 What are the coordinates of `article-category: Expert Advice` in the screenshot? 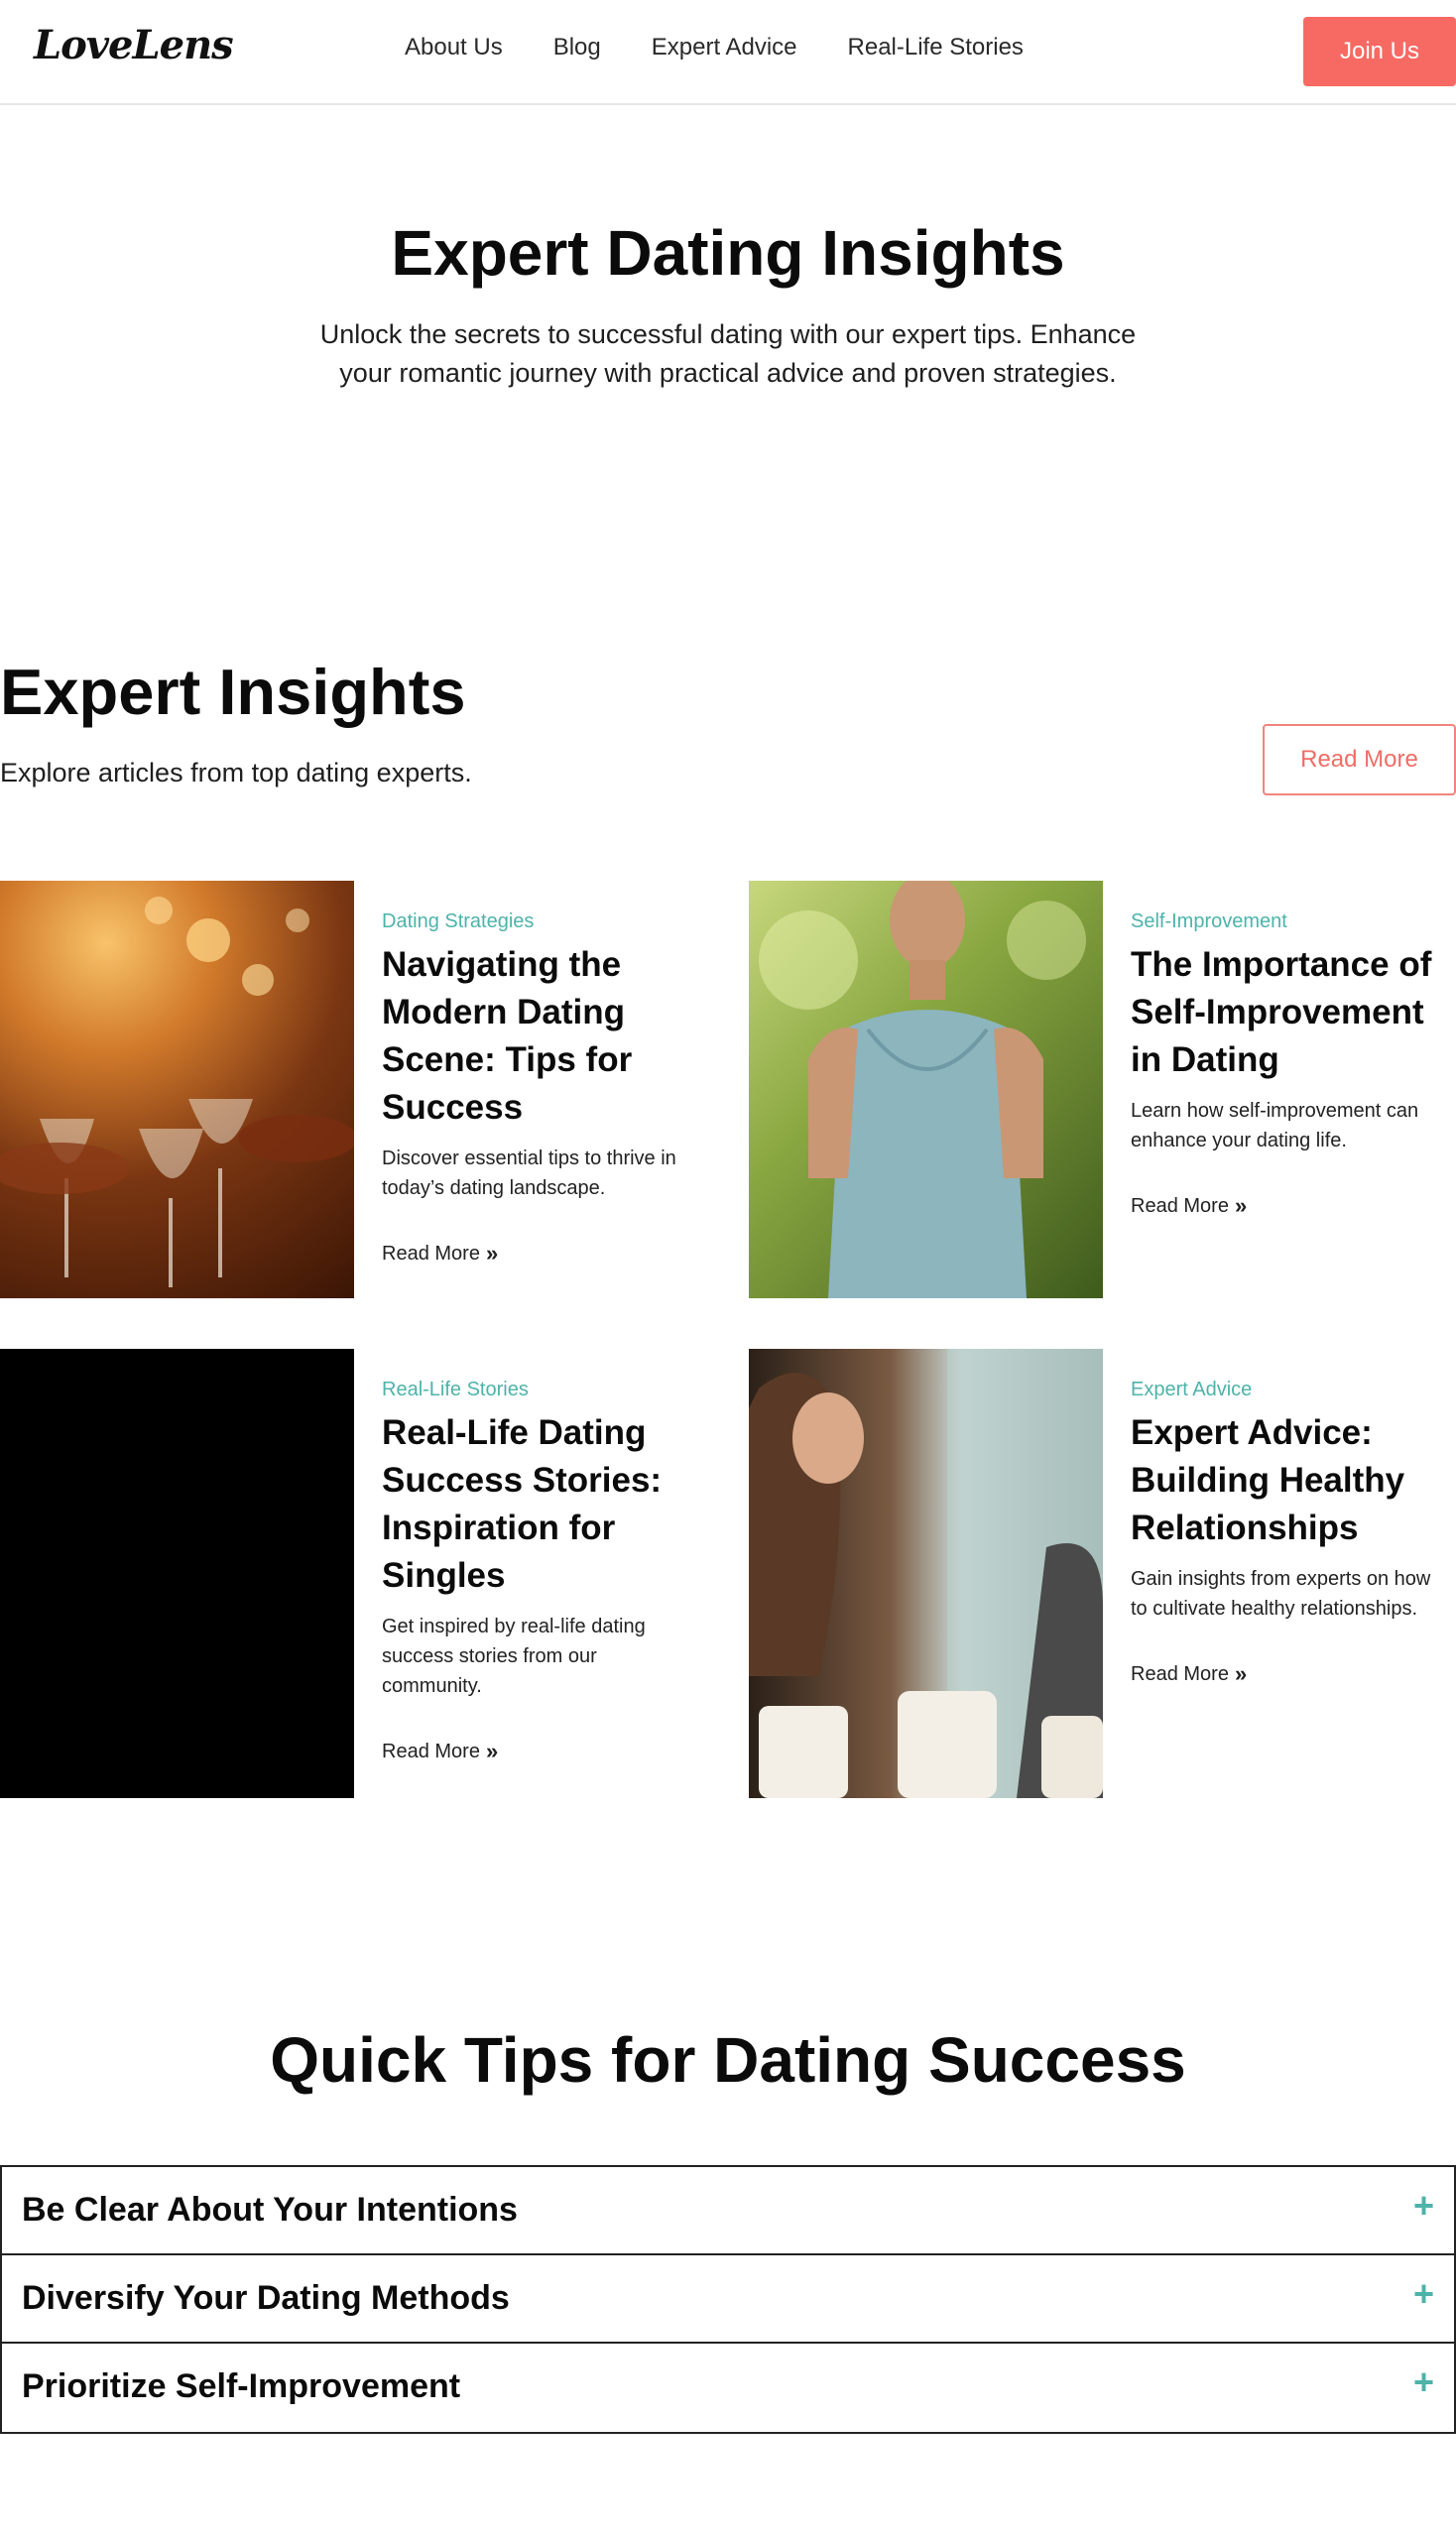 It's located at (1289, 1390).